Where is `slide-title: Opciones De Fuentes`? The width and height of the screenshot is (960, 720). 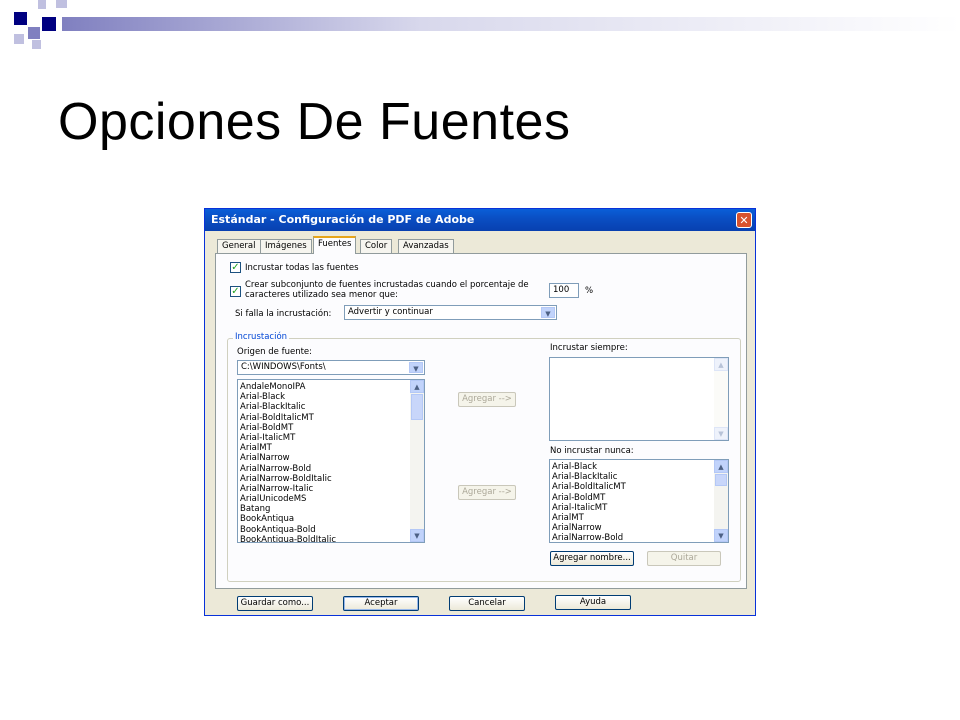 slide-title: Opciones De Fuentes is located at coordinates (314, 122).